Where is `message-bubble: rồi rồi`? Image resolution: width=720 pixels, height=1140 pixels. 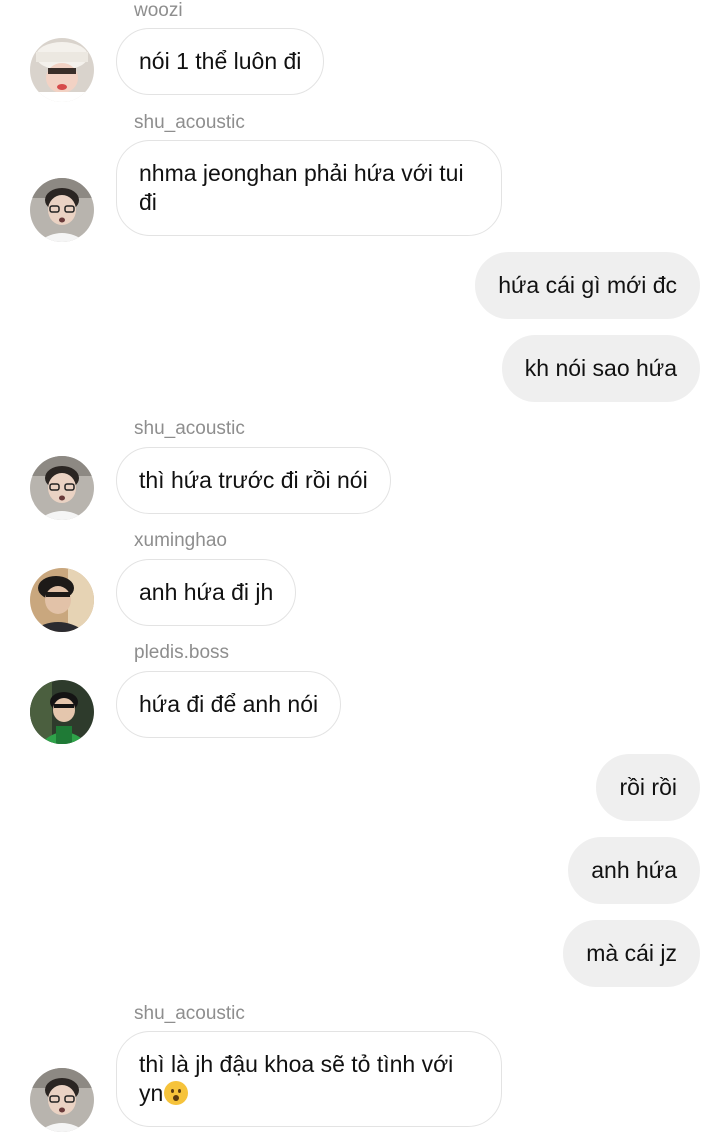 message-bubble: rồi rồi is located at coordinates (648, 787).